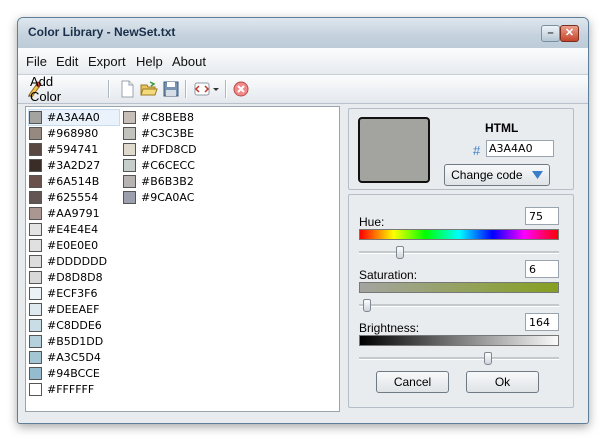 Image resolution: width=605 pixels, height=443 pixels. I want to click on color-hex-label: #E0E0E0, so click(73, 245).